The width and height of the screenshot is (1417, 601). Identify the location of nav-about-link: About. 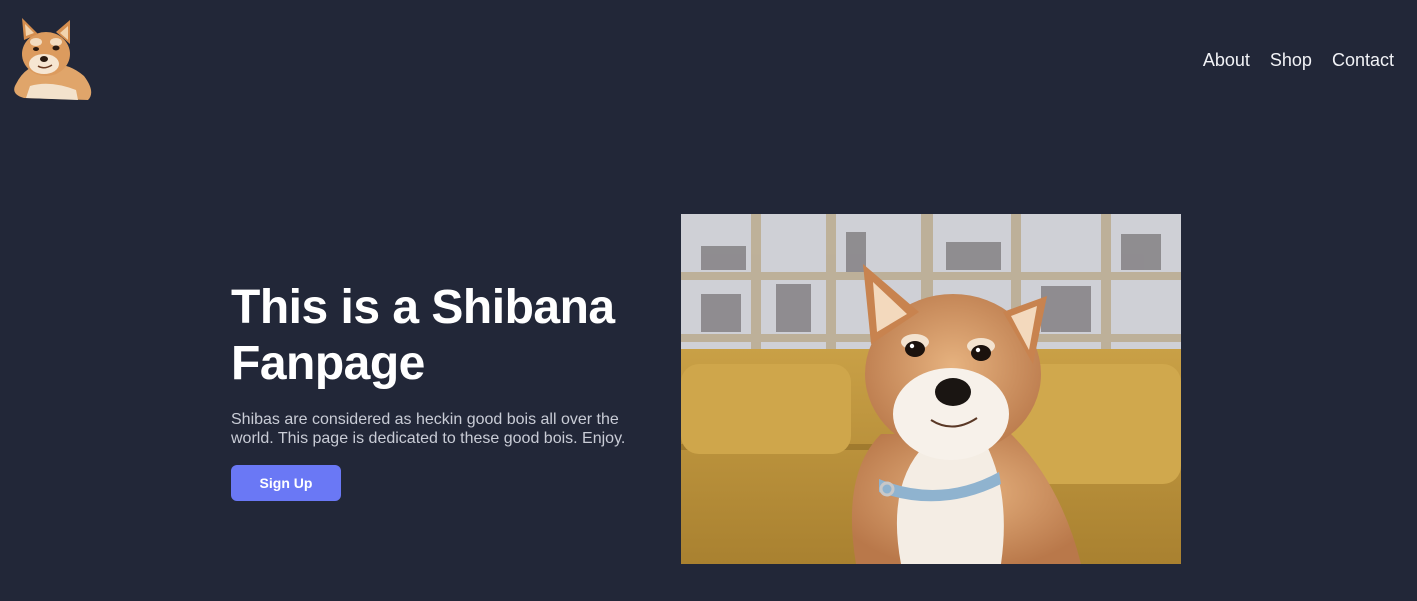
(1226, 60).